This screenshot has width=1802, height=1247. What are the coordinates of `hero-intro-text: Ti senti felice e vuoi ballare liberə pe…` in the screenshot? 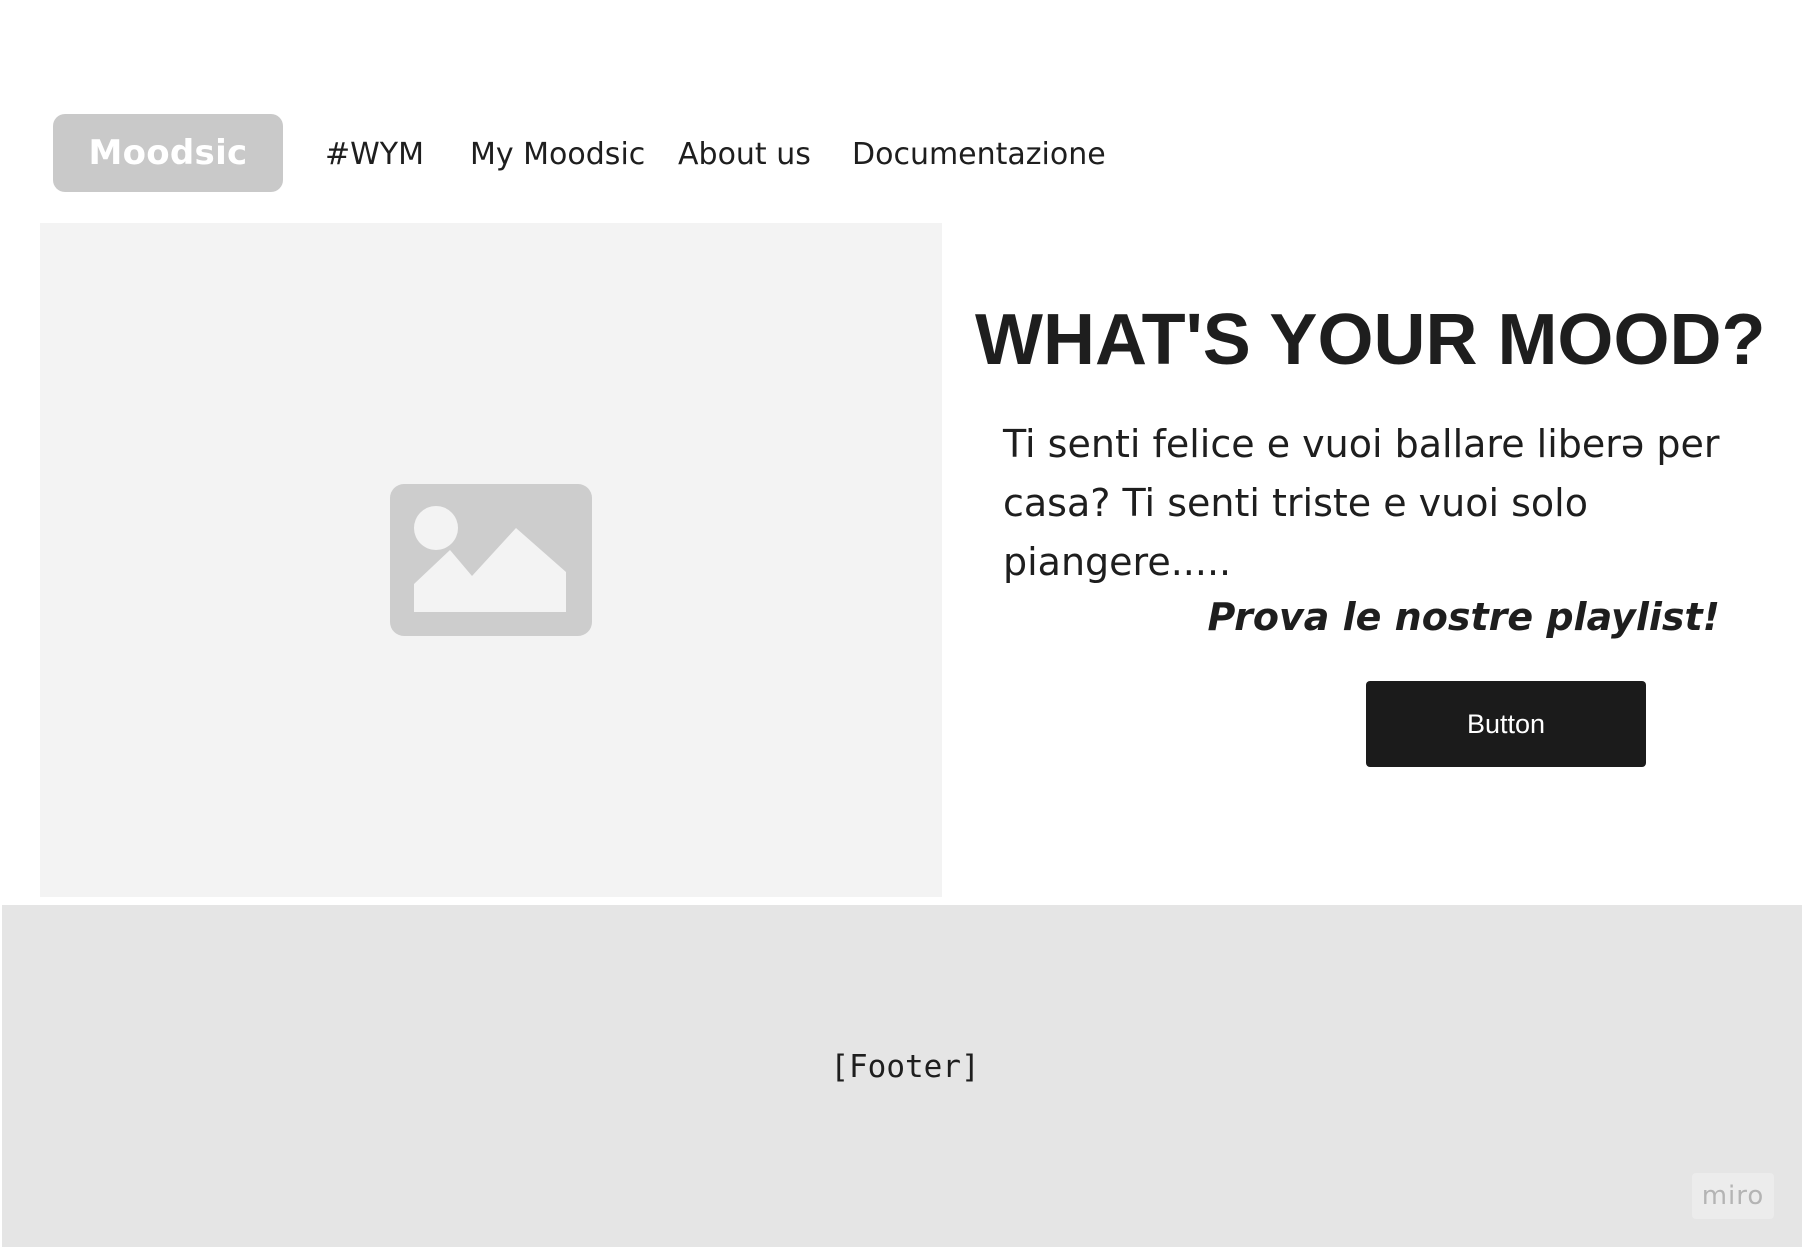 It's located at (1361, 503).